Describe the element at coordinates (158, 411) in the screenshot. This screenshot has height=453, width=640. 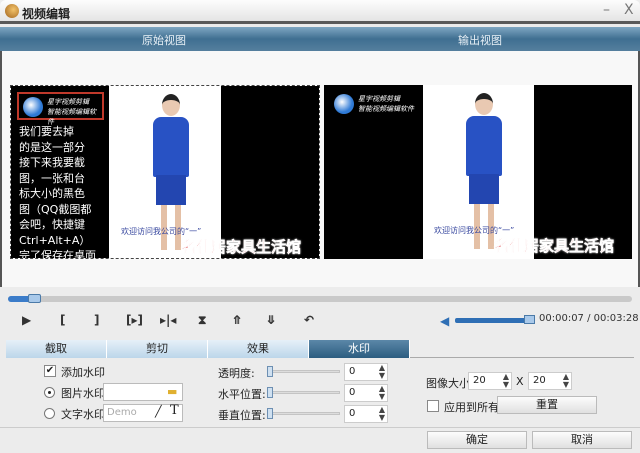
I see `pen-icon: ╱` at that location.